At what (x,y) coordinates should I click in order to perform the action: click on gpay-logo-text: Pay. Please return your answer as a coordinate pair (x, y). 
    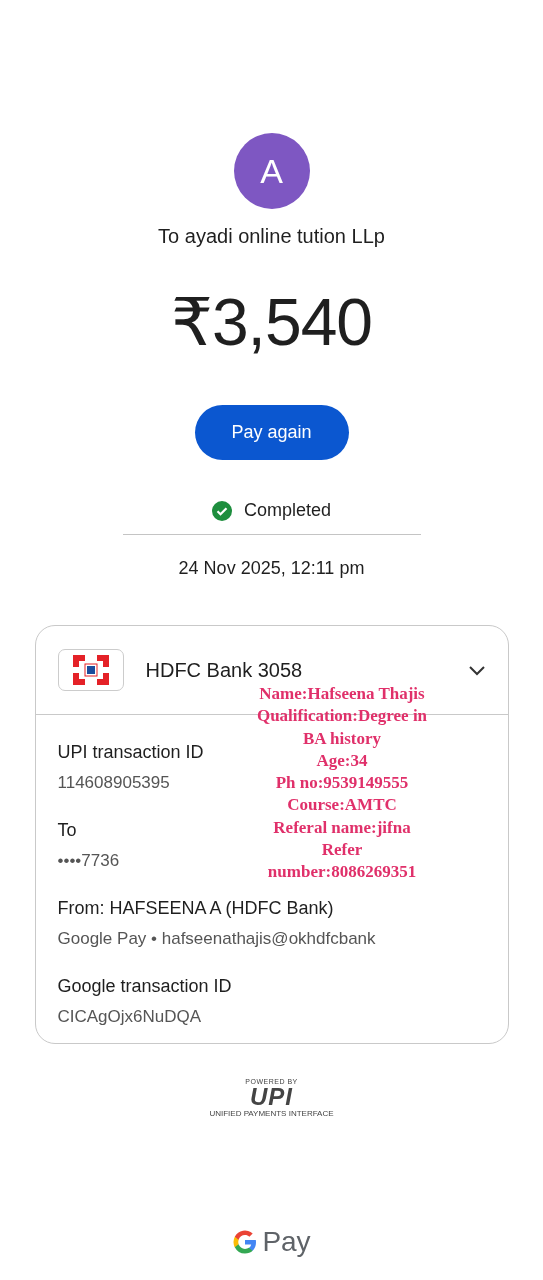
    Looking at the image, I should click on (286, 1242).